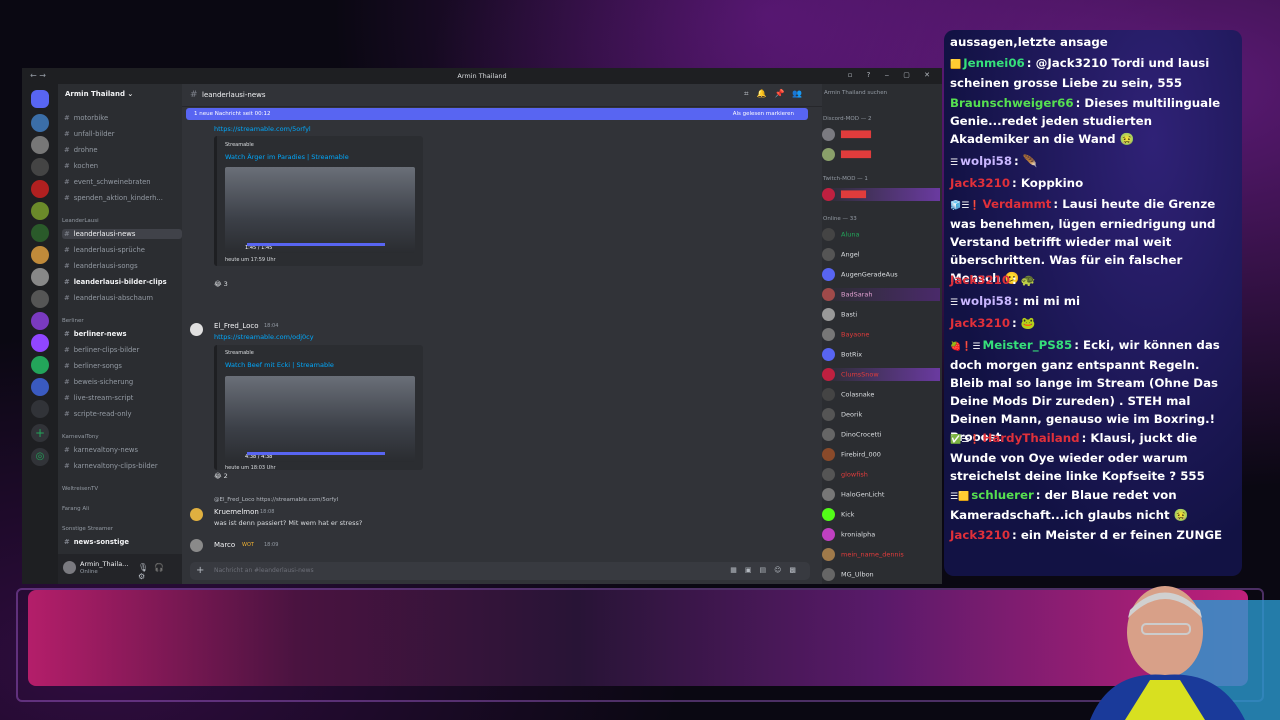  I want to click on composer-placeholder: Nachricht an #leanderlausi-news, so click(264, 570).